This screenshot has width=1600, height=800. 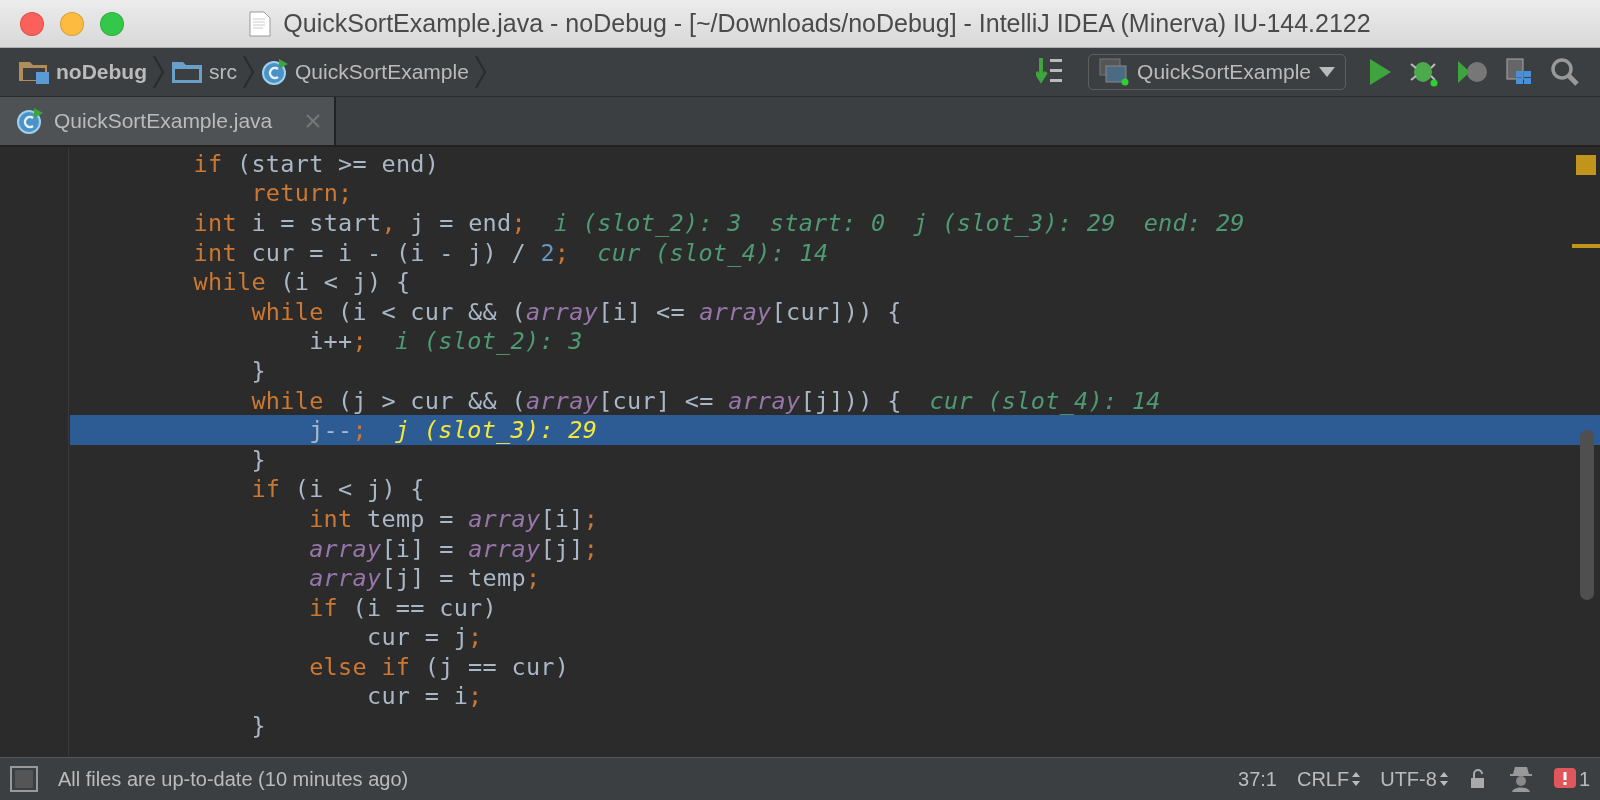 What do you see at coordinates (1586, 246) in the screenshot?
I see `error-stripe-mark` at bounding box center [1586, 246].